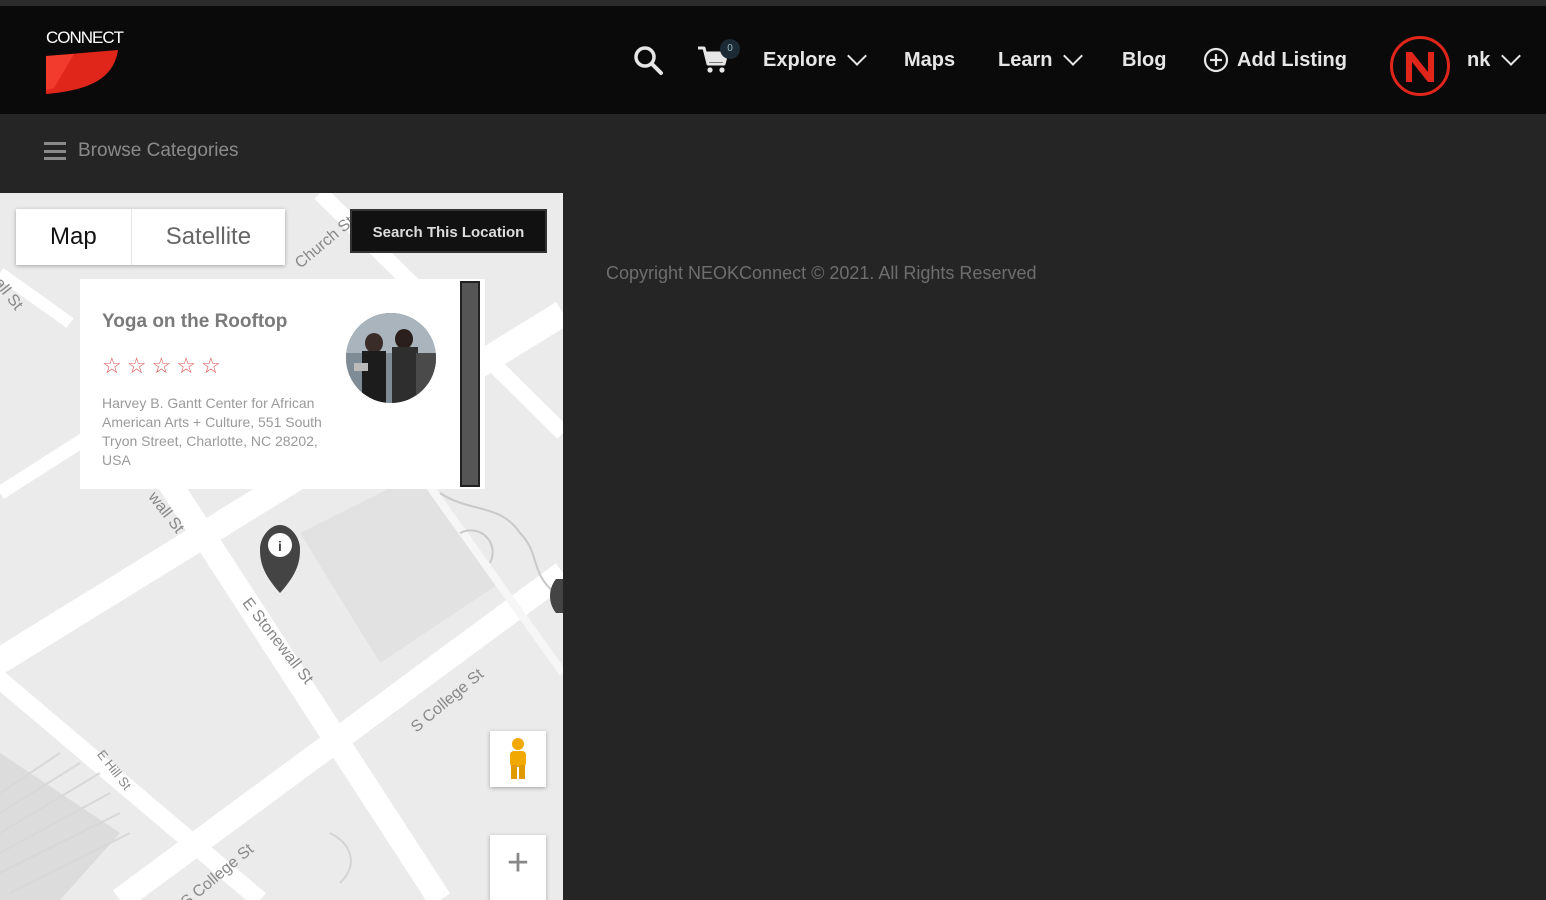  Describe the element at coordinates (73, 237) in the screenshot. I see `tab-map: Map` at that location.